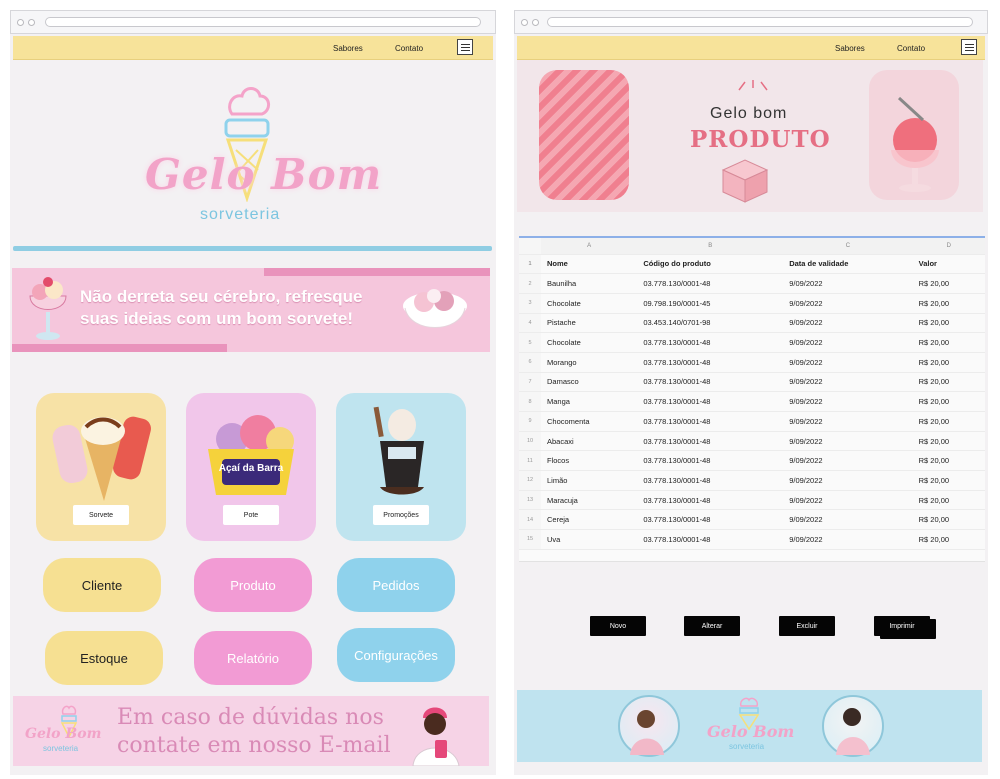  I want to click on column-letter: B, so click(710, 246).